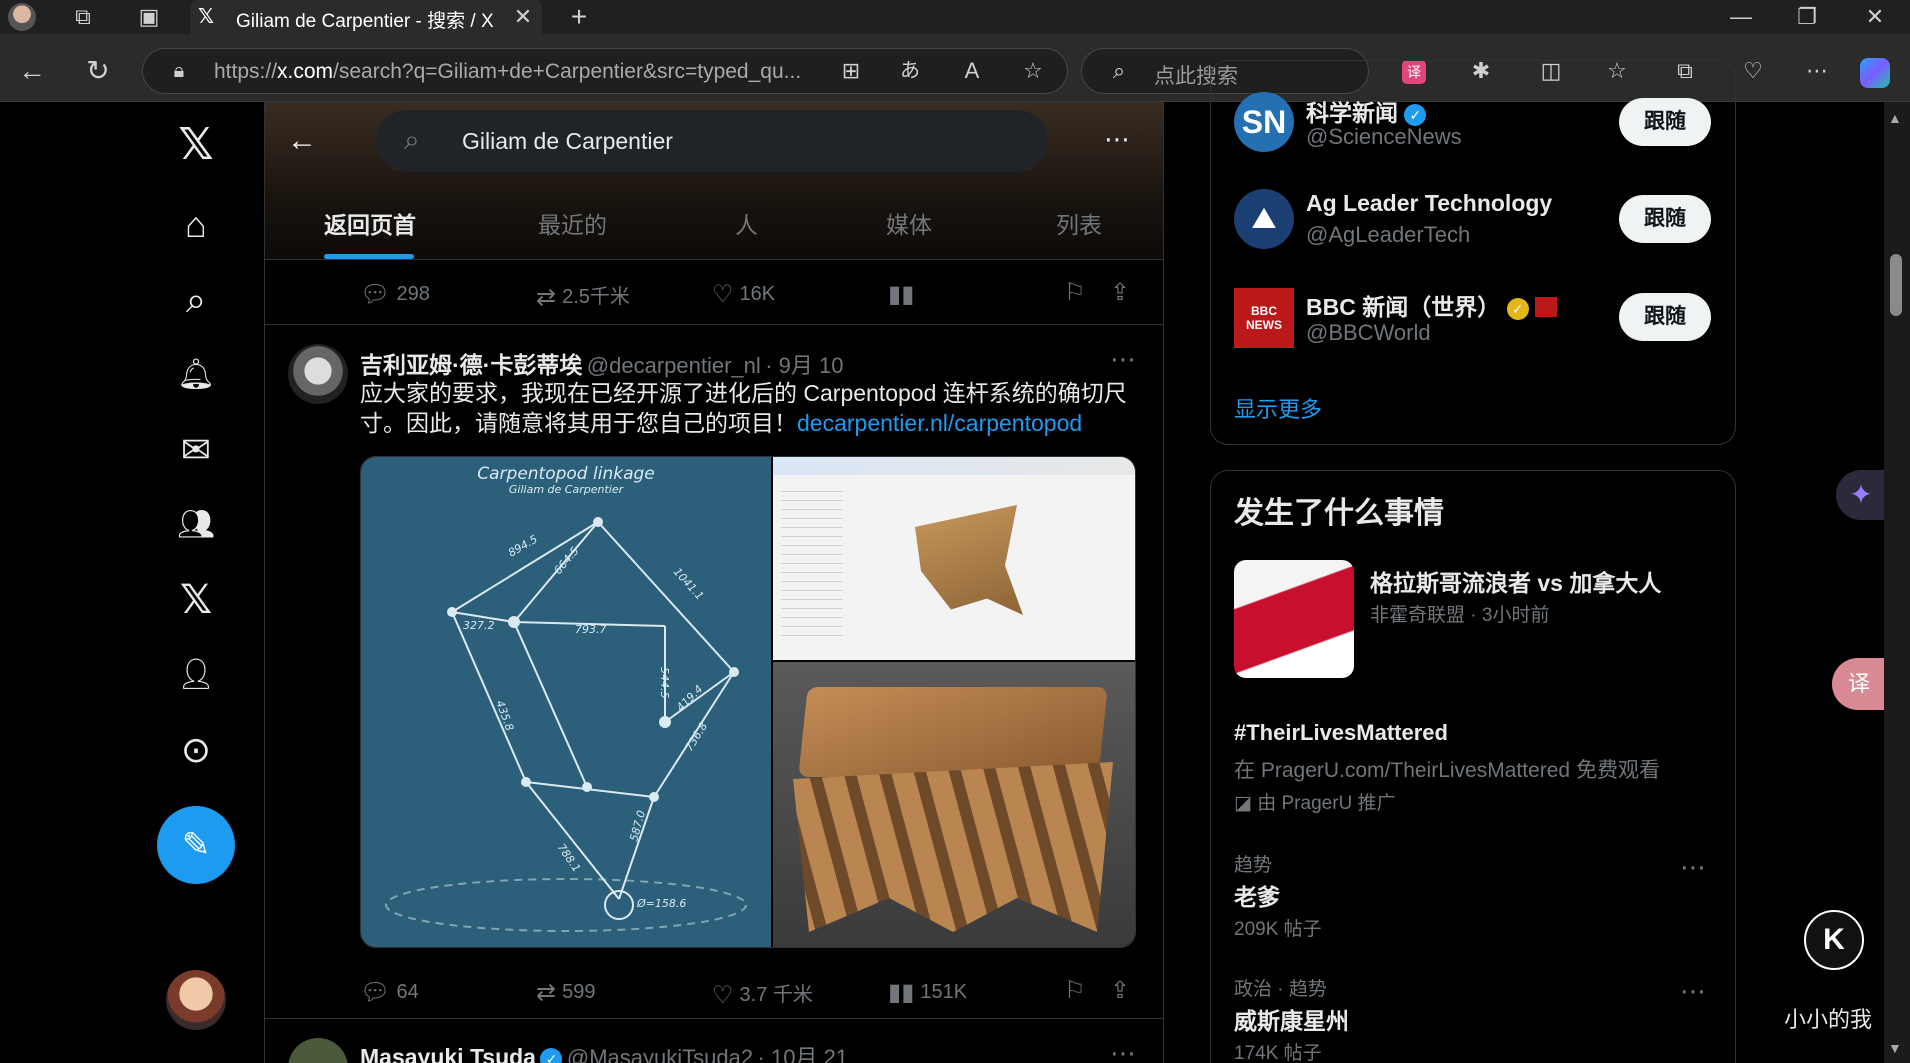 The height and width of the screenshot is (1063, 1910). Describe the element at coordinates (660, 1054) in the screenshot. I see `next-tweet-handle: @MasayukiTsuda2` at that location.